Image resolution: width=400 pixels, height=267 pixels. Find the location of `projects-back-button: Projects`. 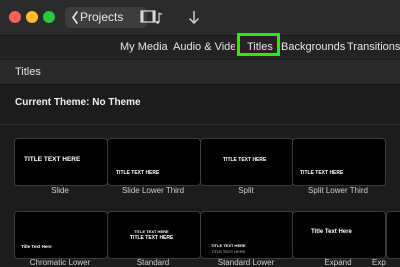

projects-back-button: Projects is located at coordinates (106, 17).